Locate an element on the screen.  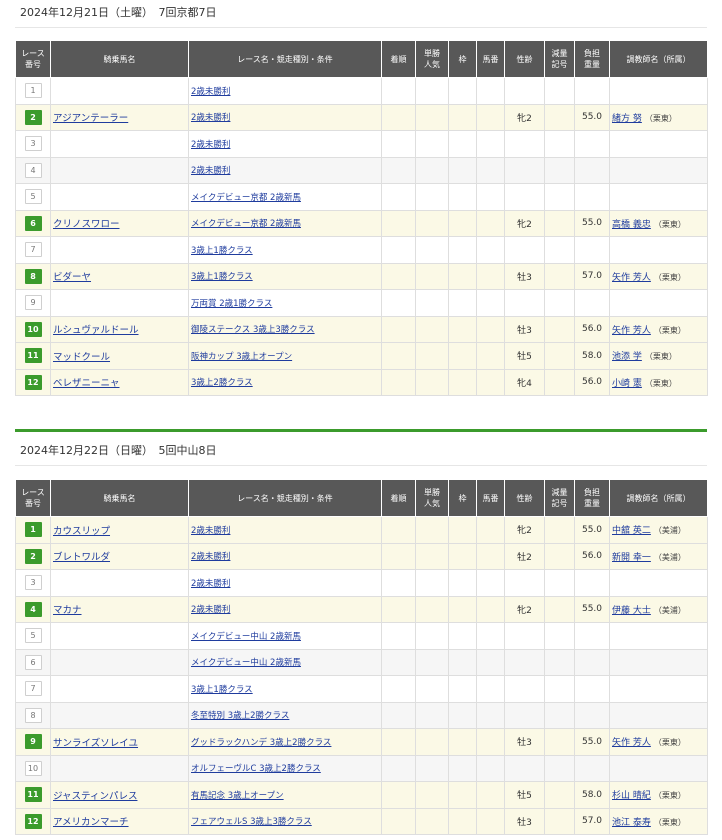
table-row: 10 オルフェーヴルC 3歳上2勝クラス is located at coordinates (361, 768).